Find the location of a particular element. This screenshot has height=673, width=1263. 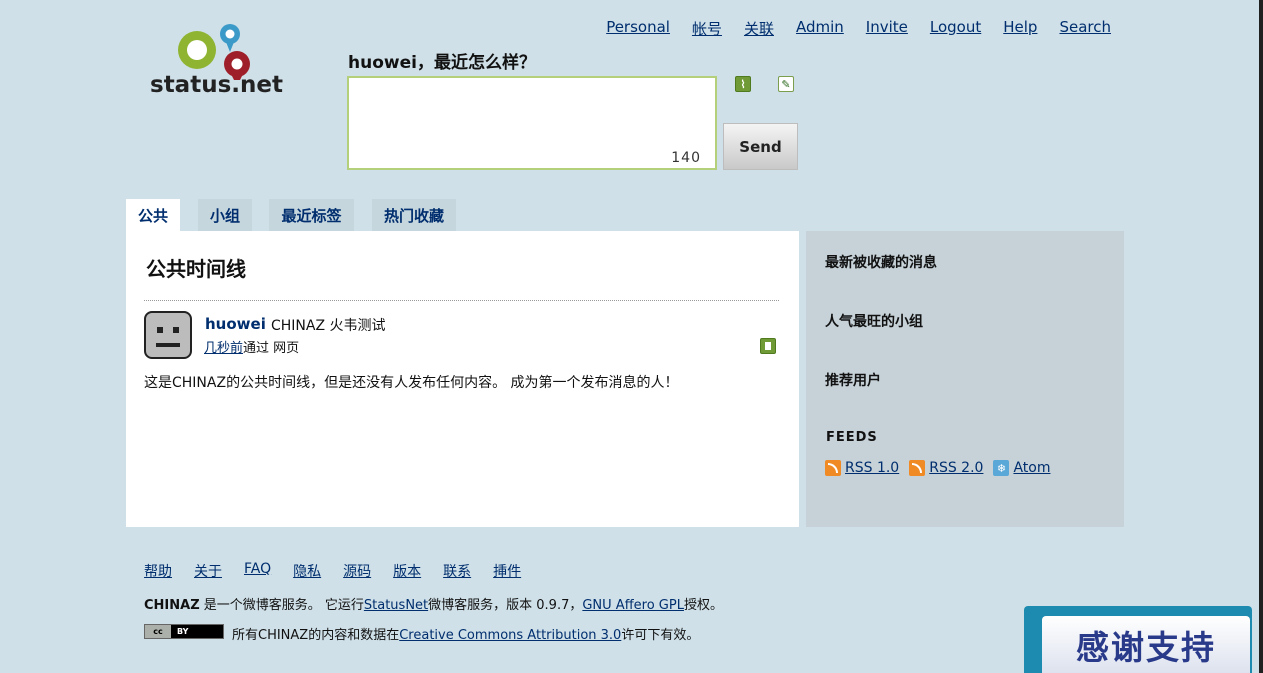

footer-help: 帮助 is located at coordinates (158, 571).